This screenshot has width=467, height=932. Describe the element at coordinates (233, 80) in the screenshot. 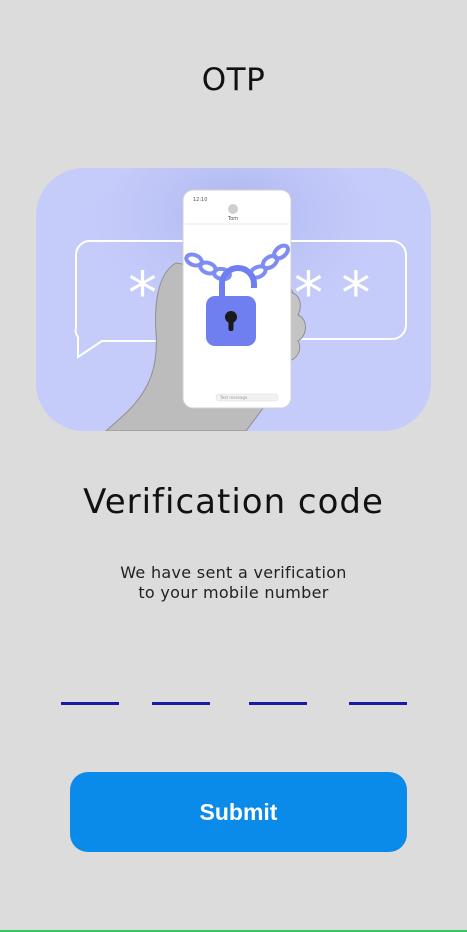

I see `page-title: OTP` at that location.